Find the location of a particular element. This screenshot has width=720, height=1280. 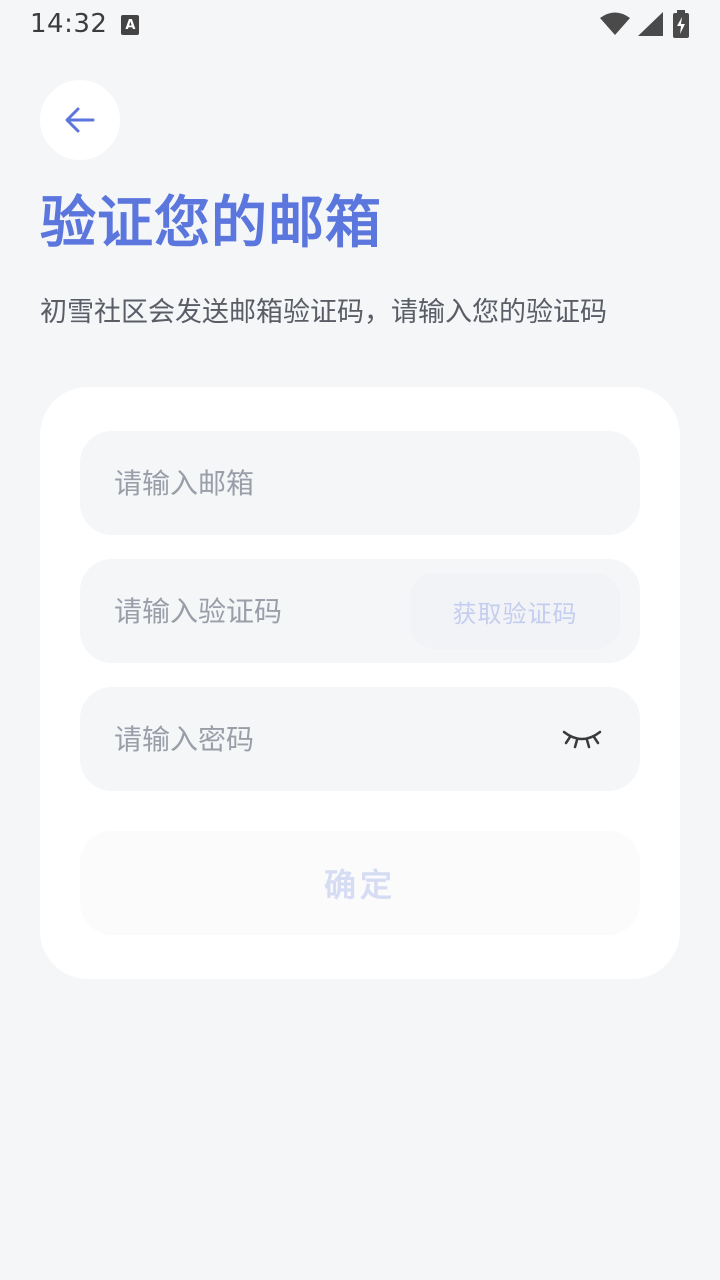

password-field is located at coordinates (360, 739).